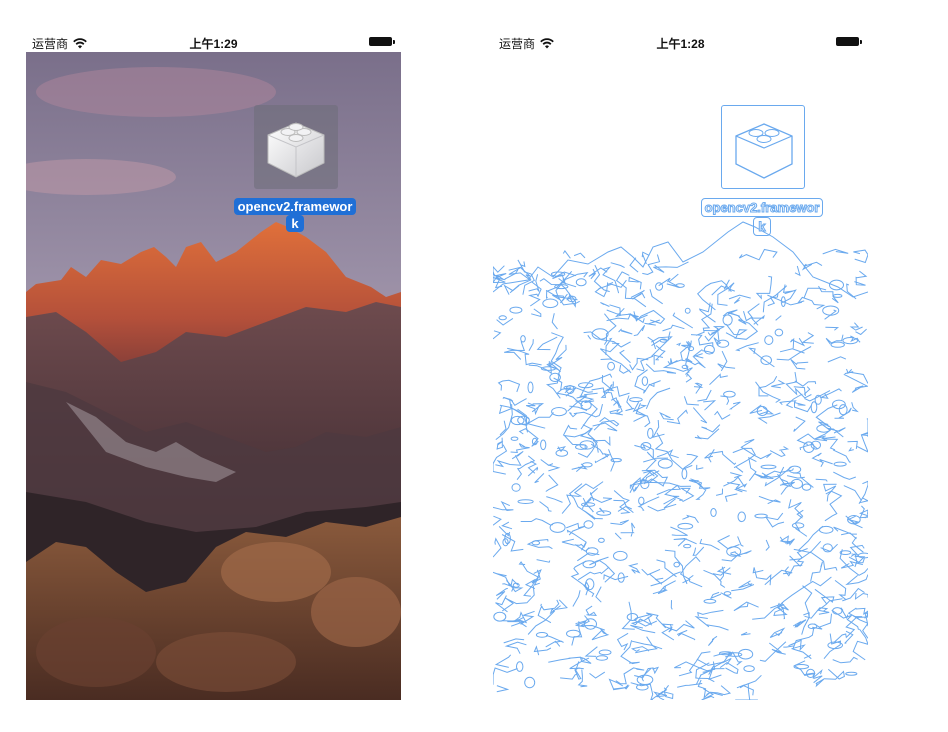 This screenshot has width=948, height=732. What do you see at coordinates (296, 147) in the screenshot?
I see `framework-file-icon` at bounding box center [296, 147].